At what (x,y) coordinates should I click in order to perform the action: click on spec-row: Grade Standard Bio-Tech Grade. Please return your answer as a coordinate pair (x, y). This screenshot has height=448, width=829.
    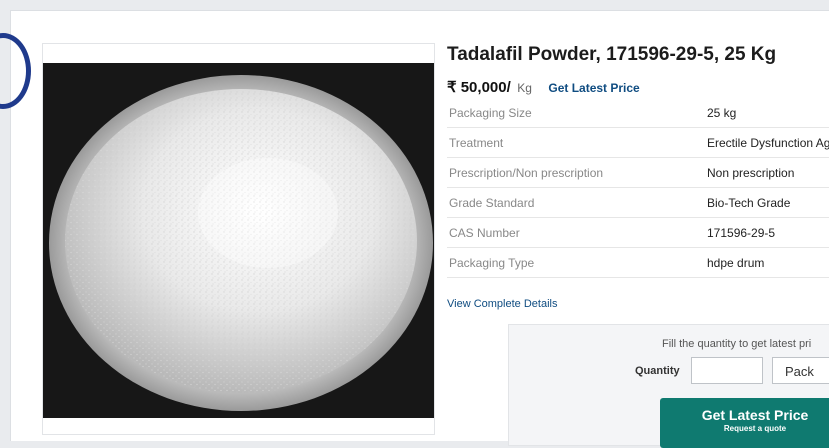
    Looking at the image, I should click on (638, 202).